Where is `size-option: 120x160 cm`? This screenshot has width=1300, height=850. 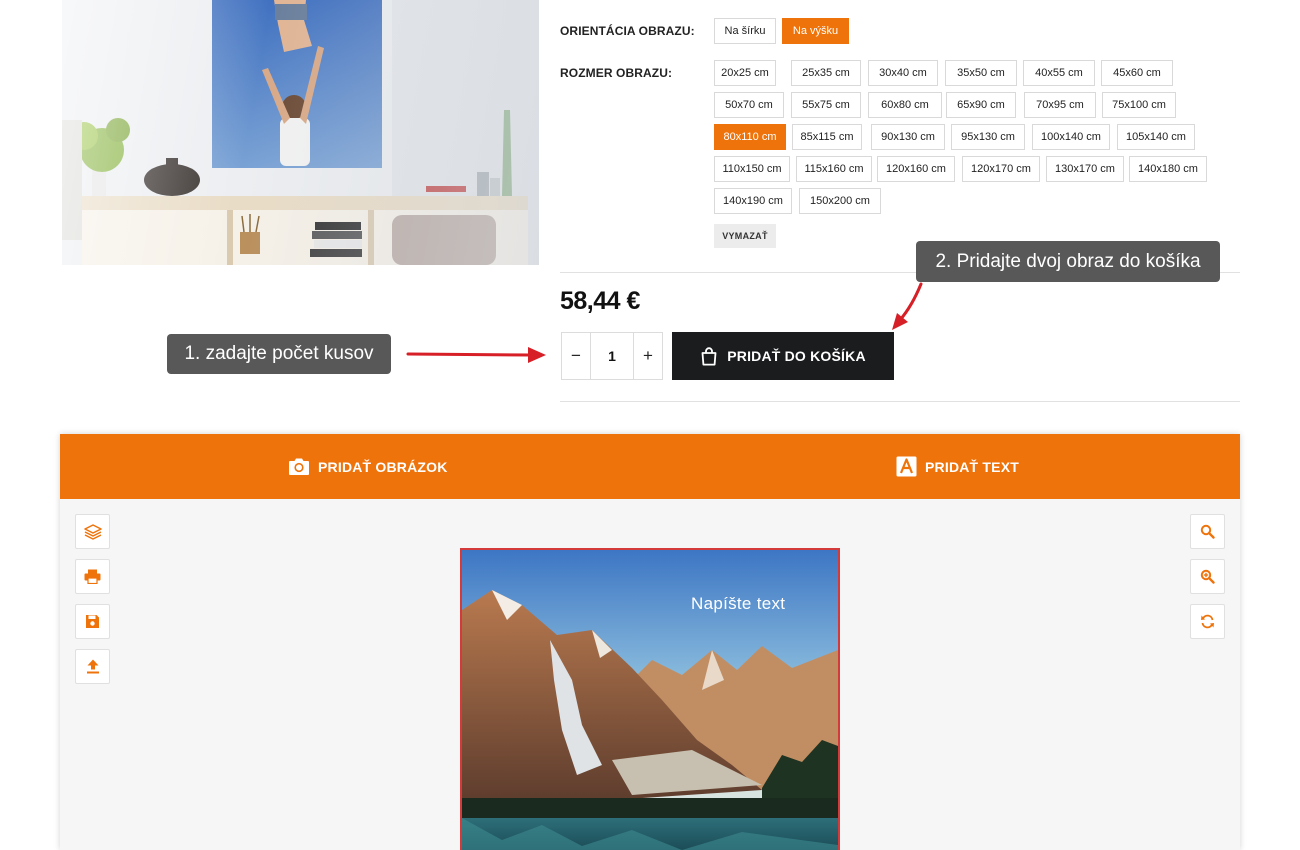 size-option: 120x160 cm is located at coordinates (916, 169).